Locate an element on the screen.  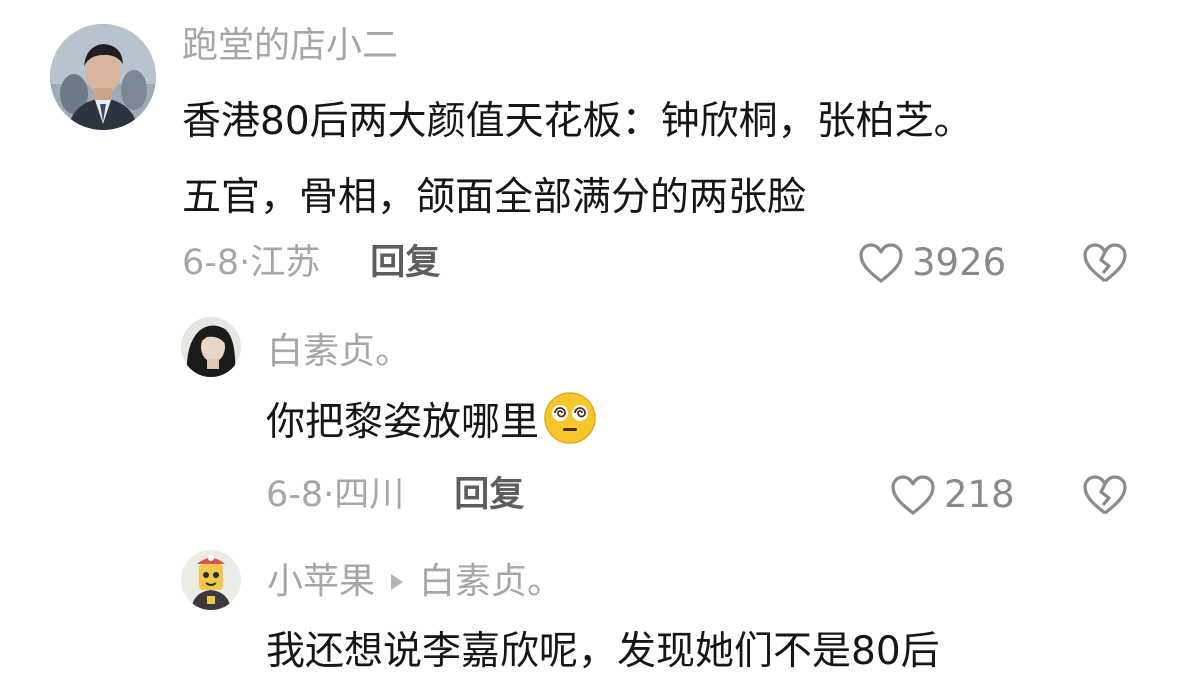
comment-text: 你把黎姿放哪里 is located at coordinates (431, 423).